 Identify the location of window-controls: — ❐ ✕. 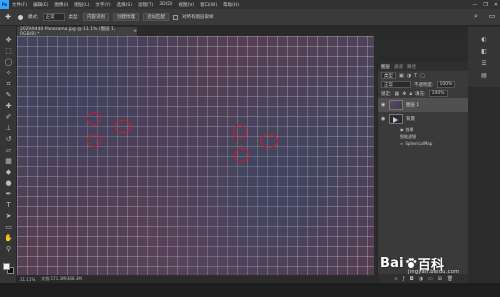
(485, 4).